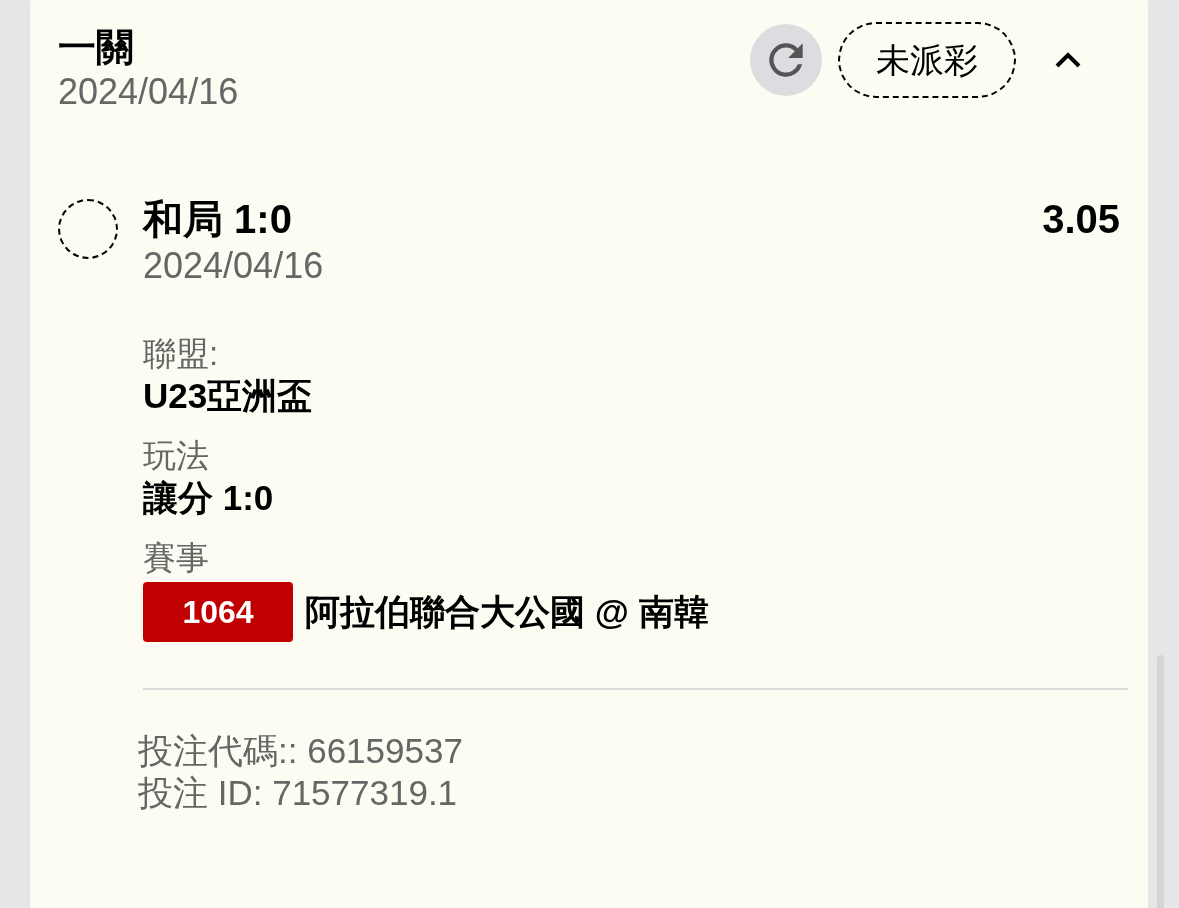 Image resolution: width=1179 pixels, height=908 pixels. Describe the element at coordinates (927, 60) in the screenshot. I see `status-badge: 未派彩` at that location.